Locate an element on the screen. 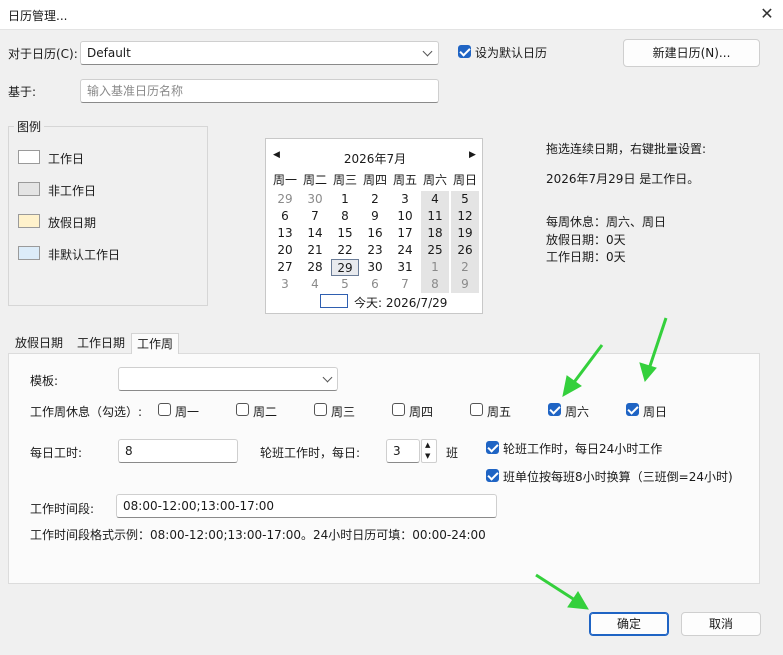 This screenshot has height=655, width=783. arrow-to-saturday-icon is located at coordinates (583, 370).